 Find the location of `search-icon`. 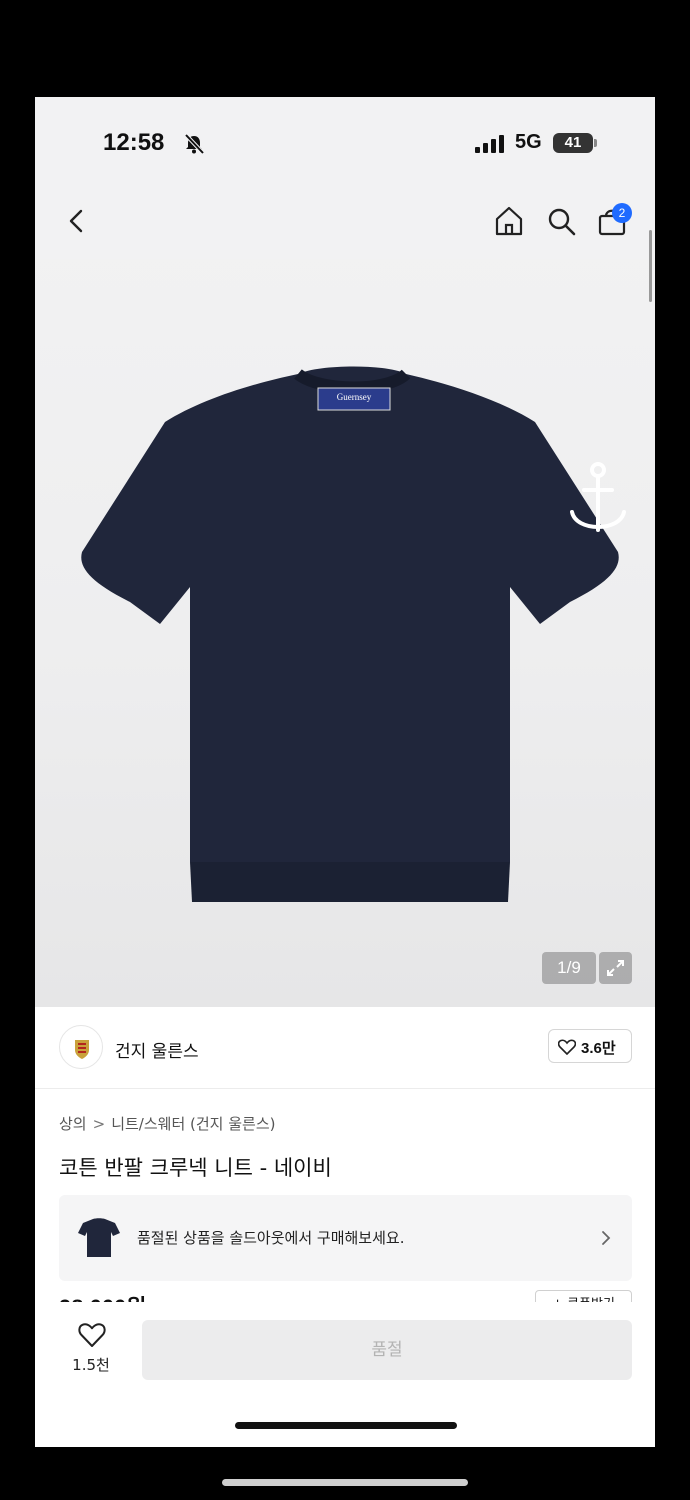

search-icon is located at coordinates (561, 221).